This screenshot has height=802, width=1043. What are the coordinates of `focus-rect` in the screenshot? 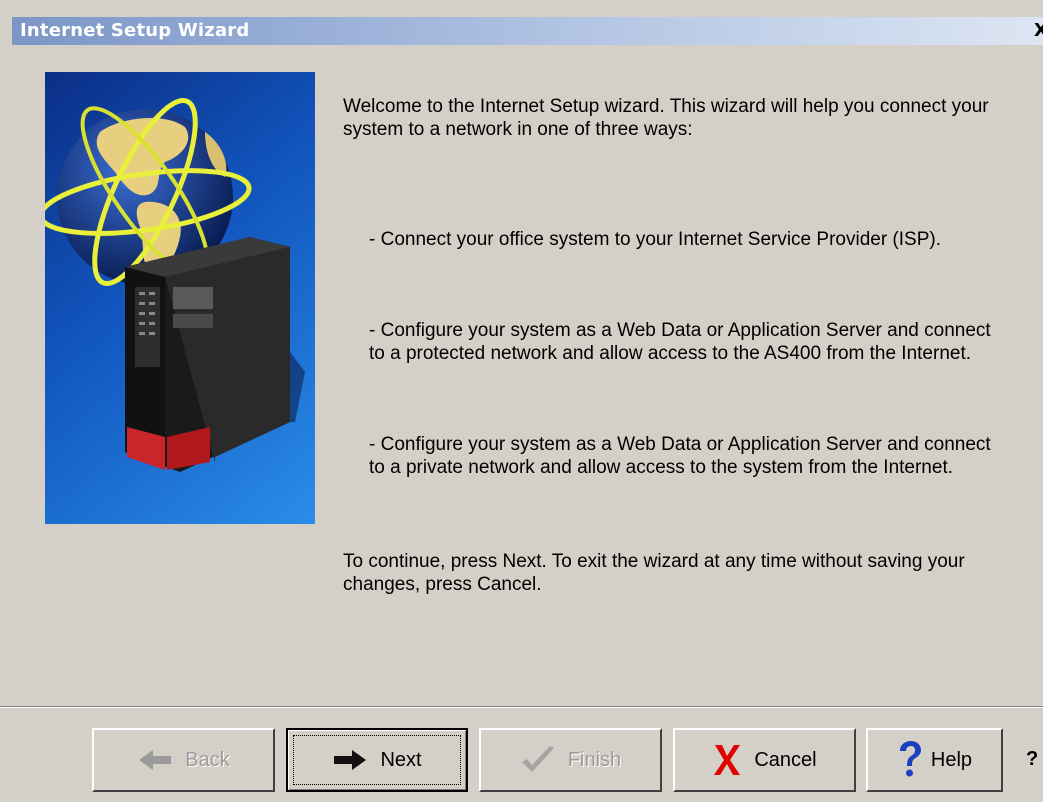 It's located at (377, 760).